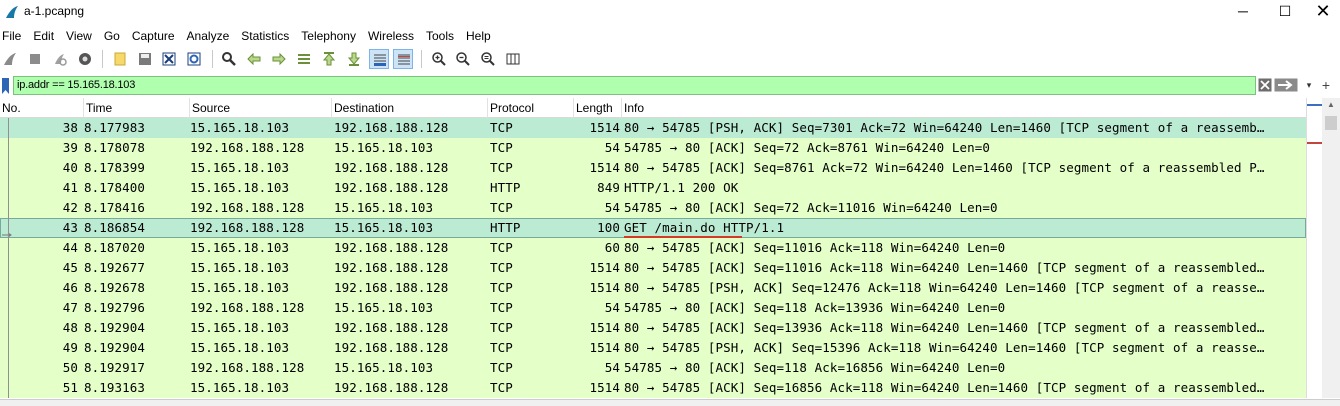  What do you see at coordinates (1331, 248) in the screenshot?
I see `vertical-scrollbar: ▲` at bounding box center [1331, 248].